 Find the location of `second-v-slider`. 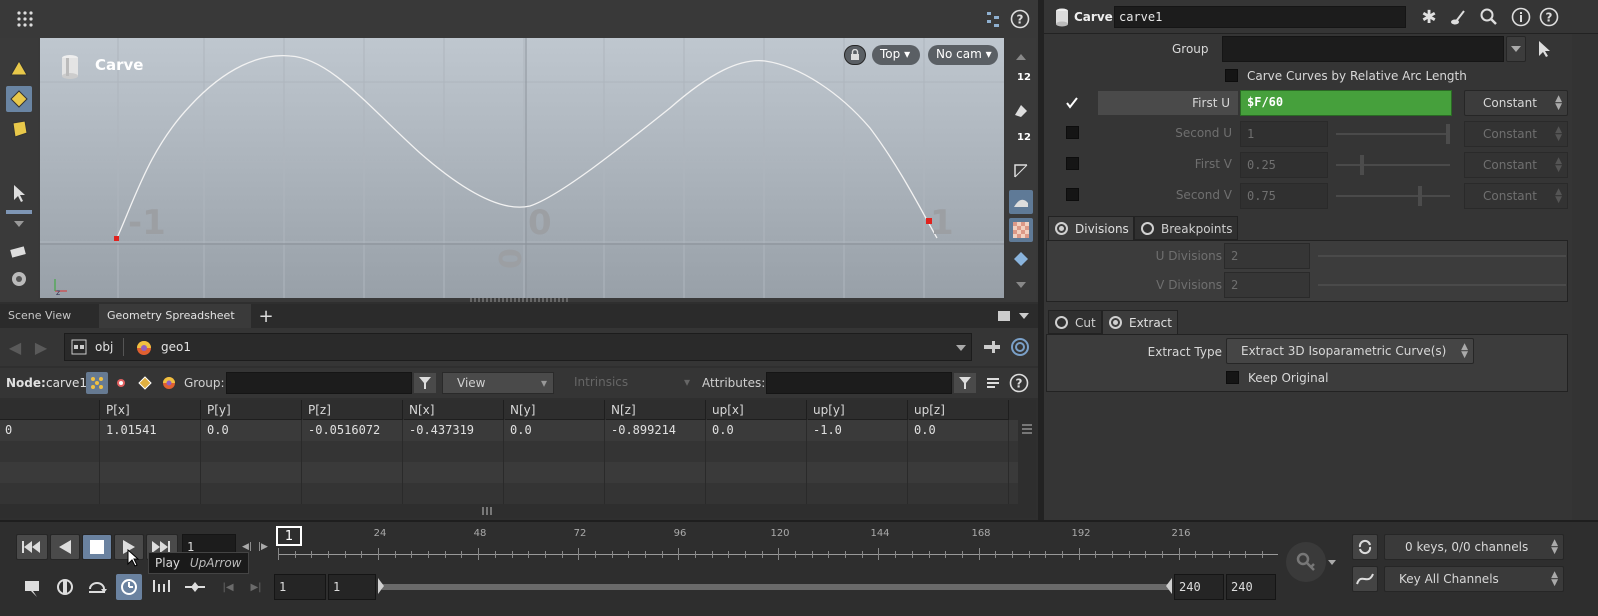

second-v-slider is located at coordinates (1393, 196).